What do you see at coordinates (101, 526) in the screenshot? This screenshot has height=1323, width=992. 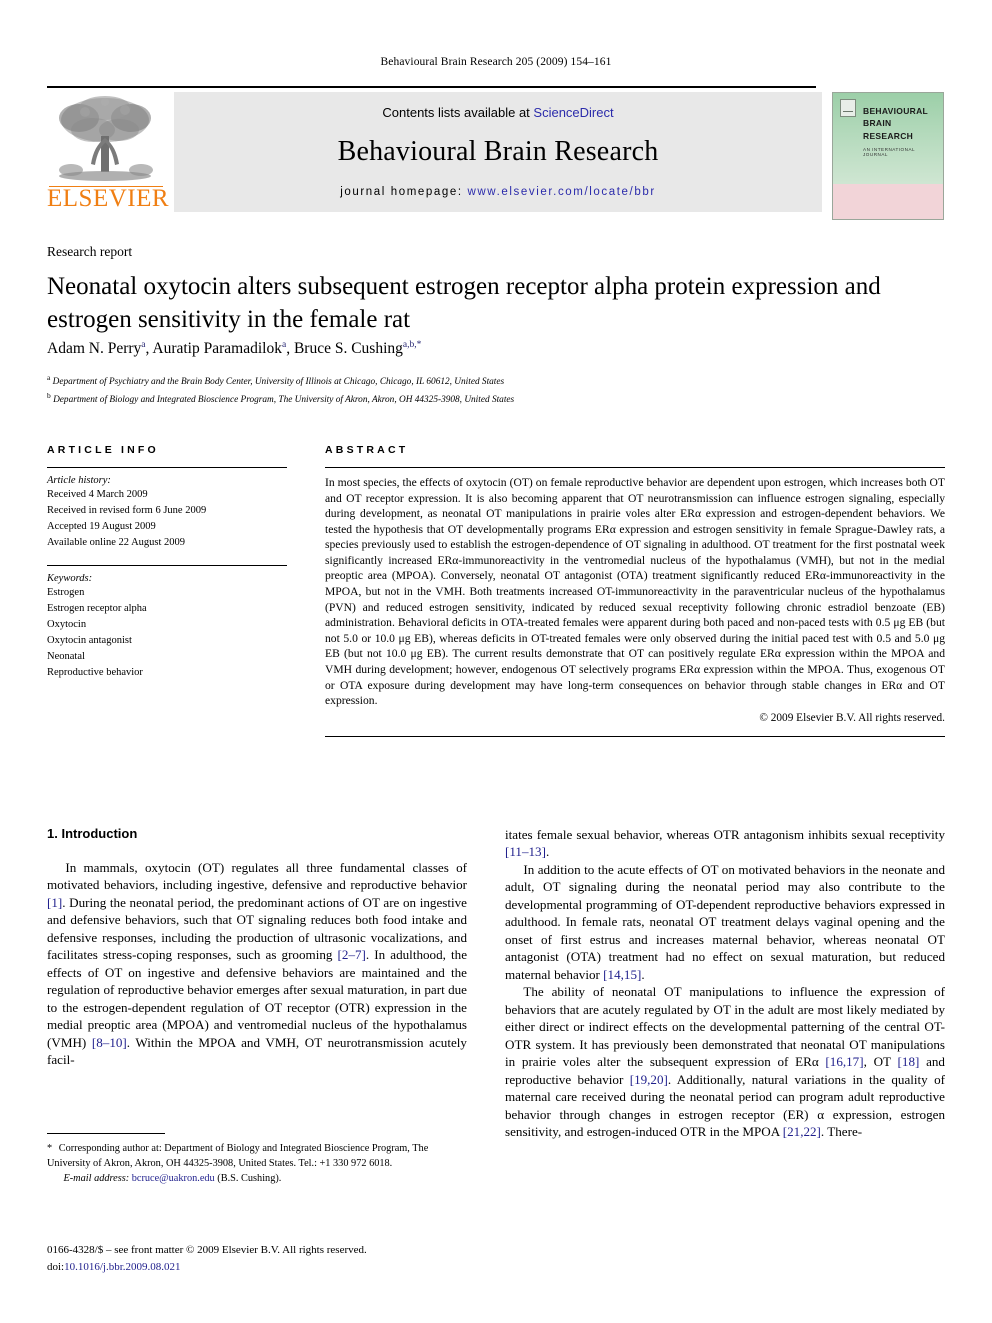 I see `list-item: Accepted 19 August 2009` at bounding box center [101, 526].